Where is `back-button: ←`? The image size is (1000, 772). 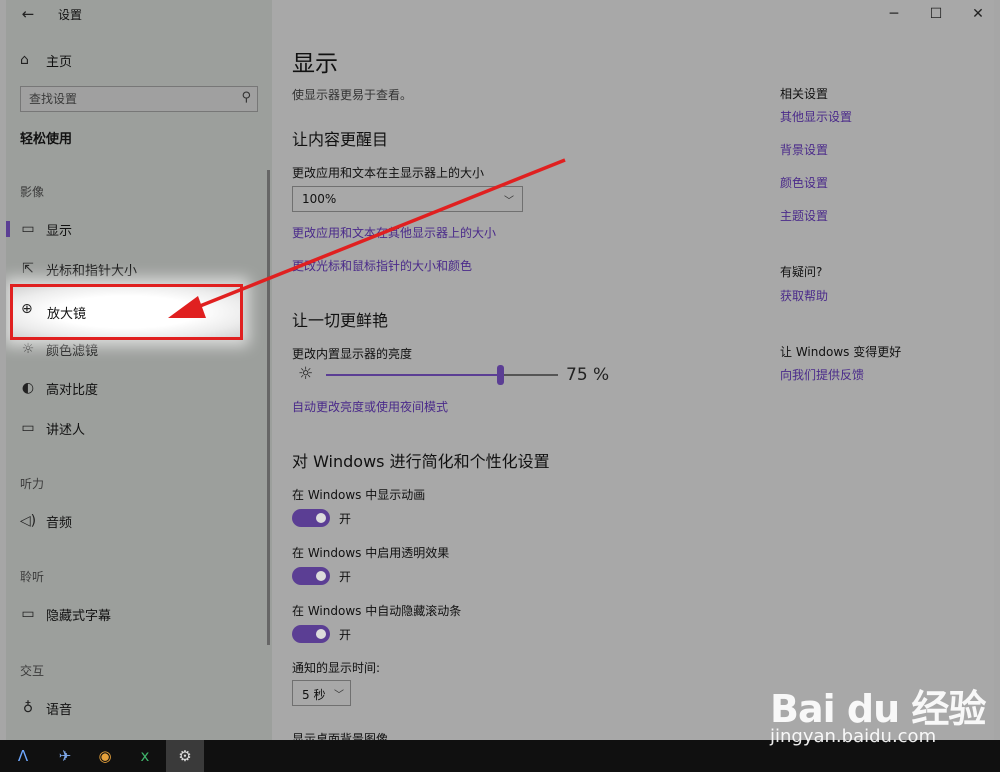
back-button: ← is located at coordinates (28, 14).